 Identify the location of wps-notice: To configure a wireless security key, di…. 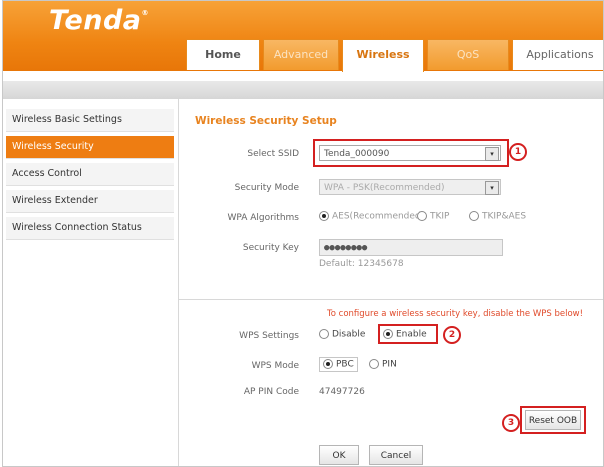
(455, 314).